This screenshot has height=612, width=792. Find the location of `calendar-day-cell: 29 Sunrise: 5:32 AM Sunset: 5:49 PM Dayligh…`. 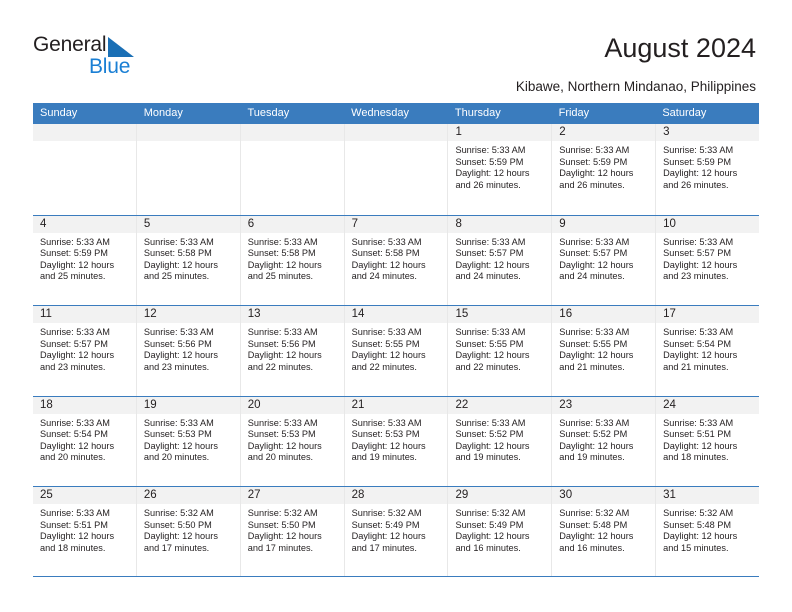

calendar-day-cell: 29 Sunrise: 5:32 AM Sunset: 5:49 PM Dayligh… is located at coordinates (499, 531).